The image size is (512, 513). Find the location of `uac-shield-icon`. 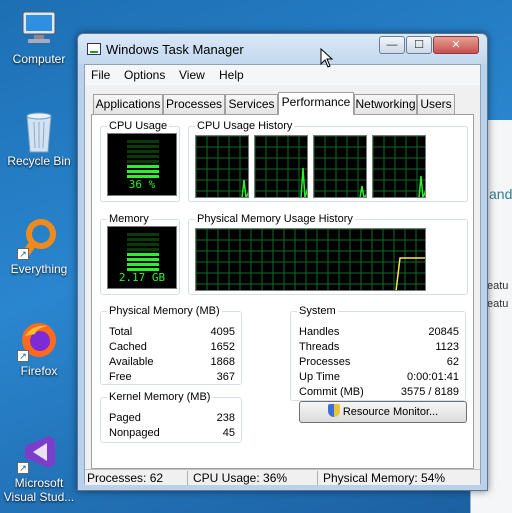

uac-shield-icon is located at coordinates (333, 410).